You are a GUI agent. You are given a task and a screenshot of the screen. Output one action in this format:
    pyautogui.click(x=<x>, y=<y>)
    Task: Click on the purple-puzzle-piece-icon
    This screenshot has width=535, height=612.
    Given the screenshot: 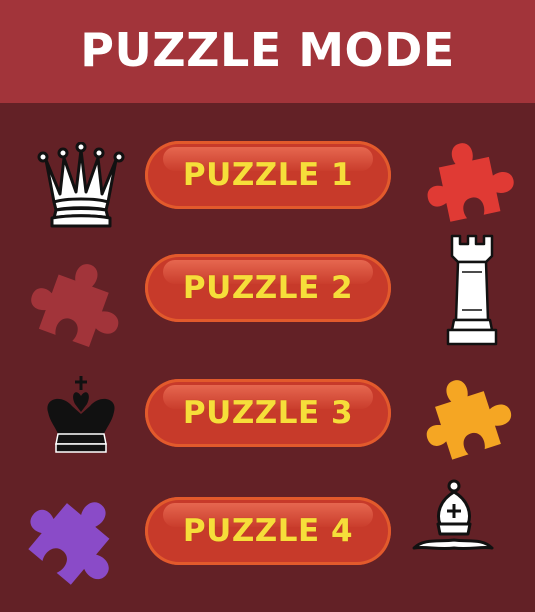 What is the action you would take?
    pyautogui.click(x=72, y=542)
    